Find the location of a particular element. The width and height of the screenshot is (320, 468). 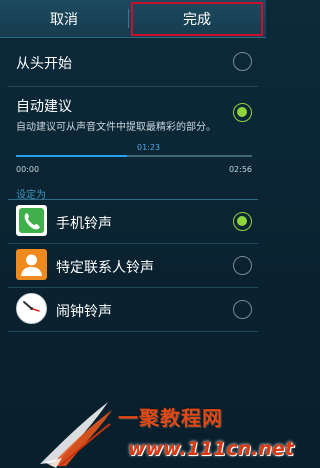

option-from-start: 从头开始 is located at coordinates (133, 62).